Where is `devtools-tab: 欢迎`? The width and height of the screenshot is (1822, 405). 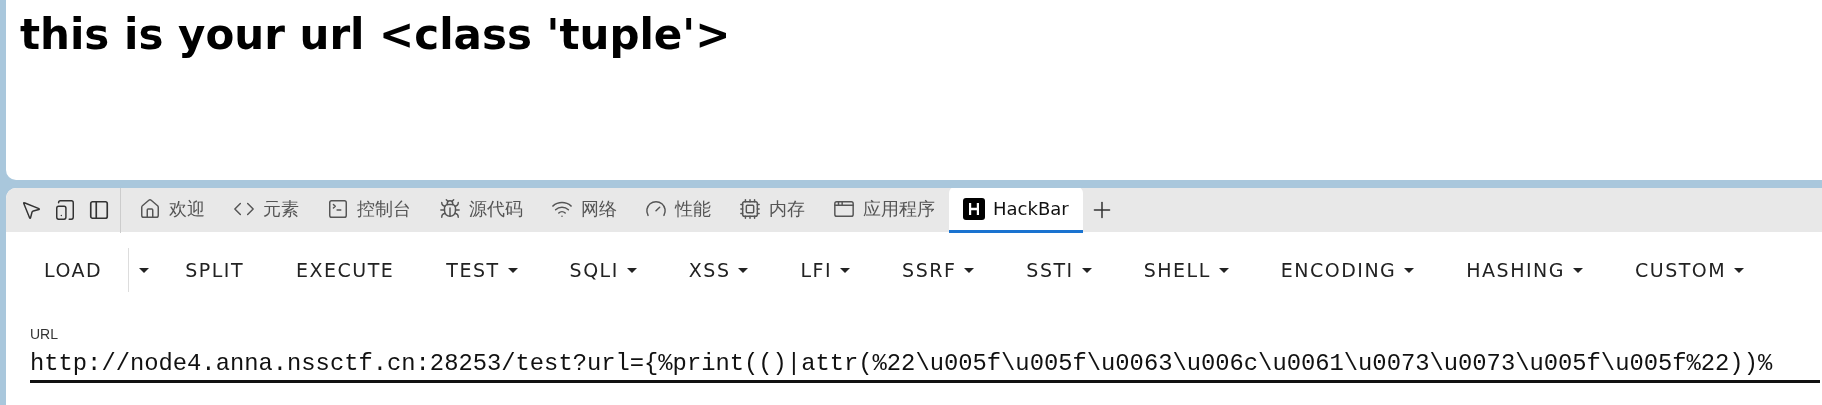
devtools-tab: 欢迎 is located at coordinates (172, 210).